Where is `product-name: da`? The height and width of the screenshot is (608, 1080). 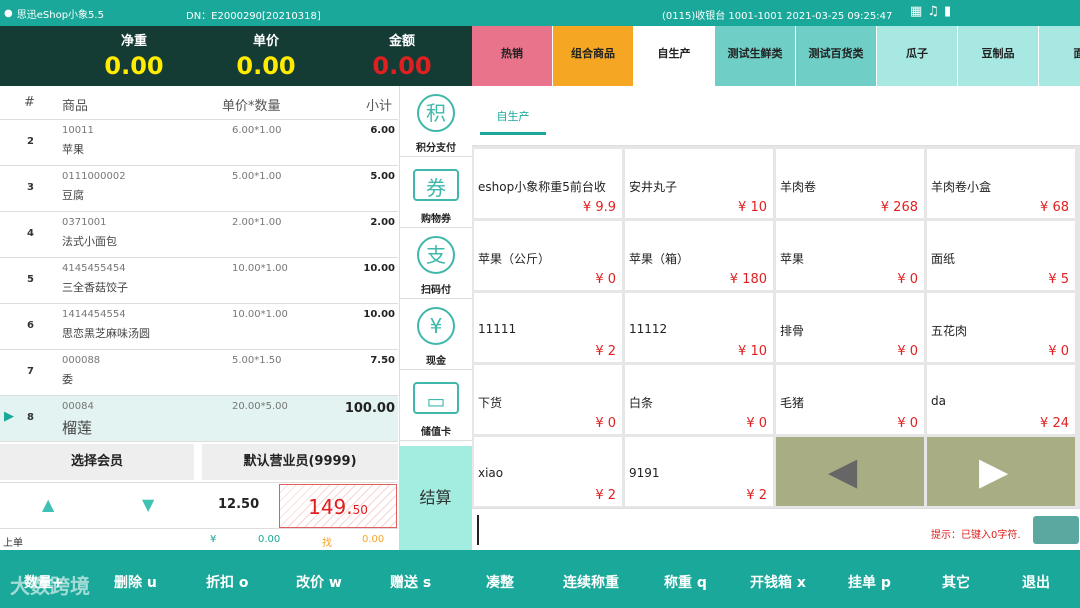
product-name: da is located at coordinates (938, 401).